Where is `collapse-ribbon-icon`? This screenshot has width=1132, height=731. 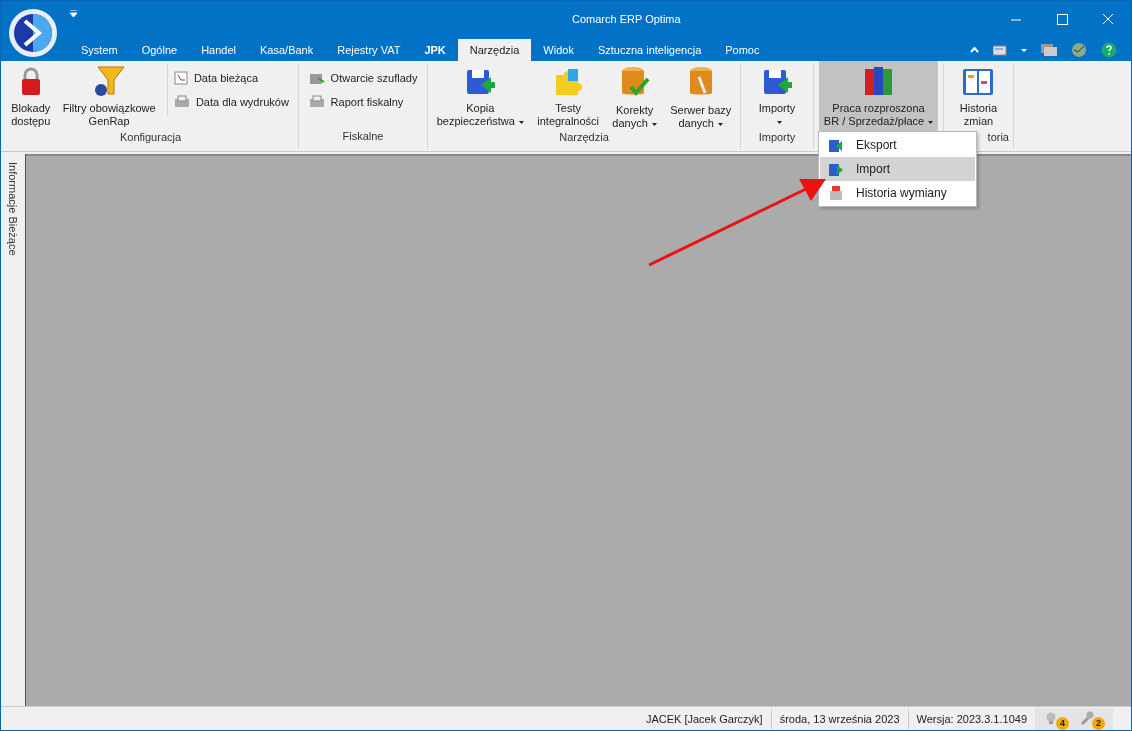
collapse-ribbon-icon is located at coordinates (974, 50).